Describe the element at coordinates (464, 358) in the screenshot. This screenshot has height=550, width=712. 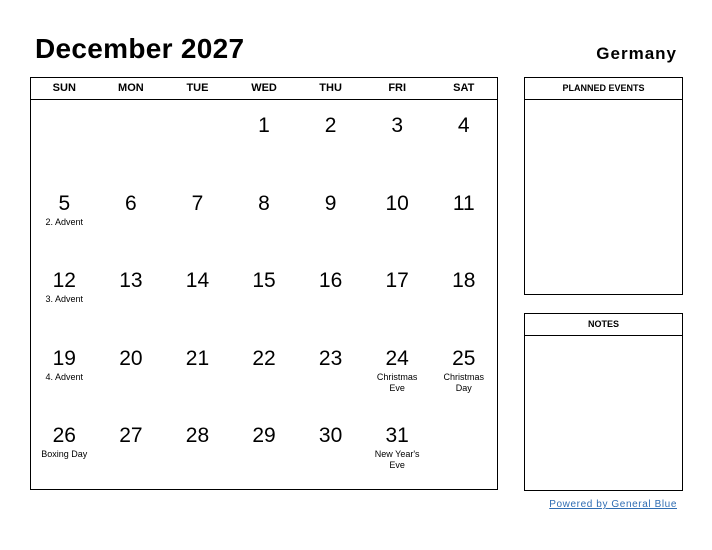
I see `day-number: 25` at that location.